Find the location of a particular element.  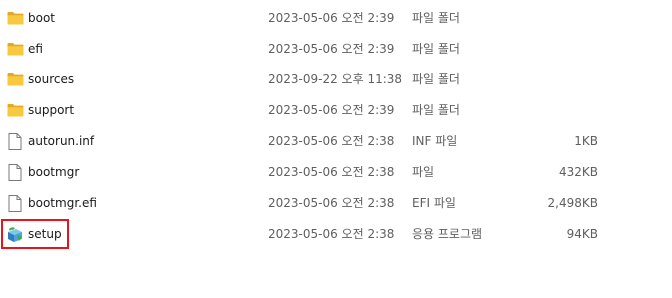

file-row-support: support 2023-05-06 오전 2:39 파일 폴더 is located at coordinates (336, 110).